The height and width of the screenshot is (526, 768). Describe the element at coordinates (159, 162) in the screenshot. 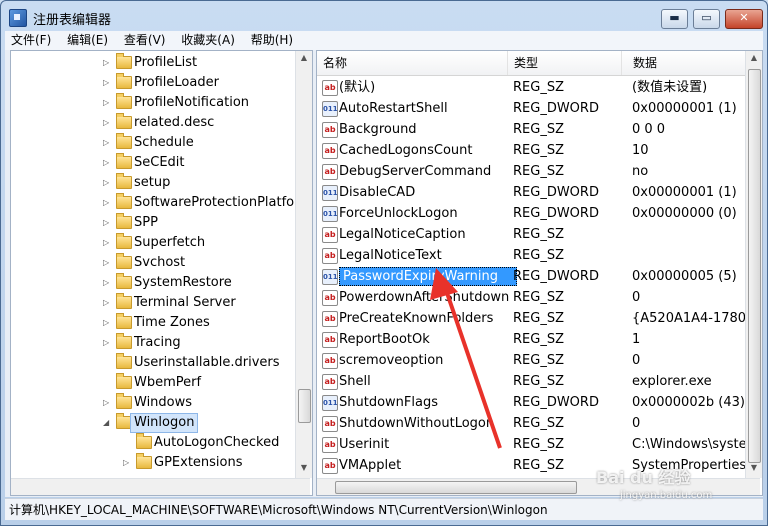

I see `tree-item-label: SeCEdit` at that location.